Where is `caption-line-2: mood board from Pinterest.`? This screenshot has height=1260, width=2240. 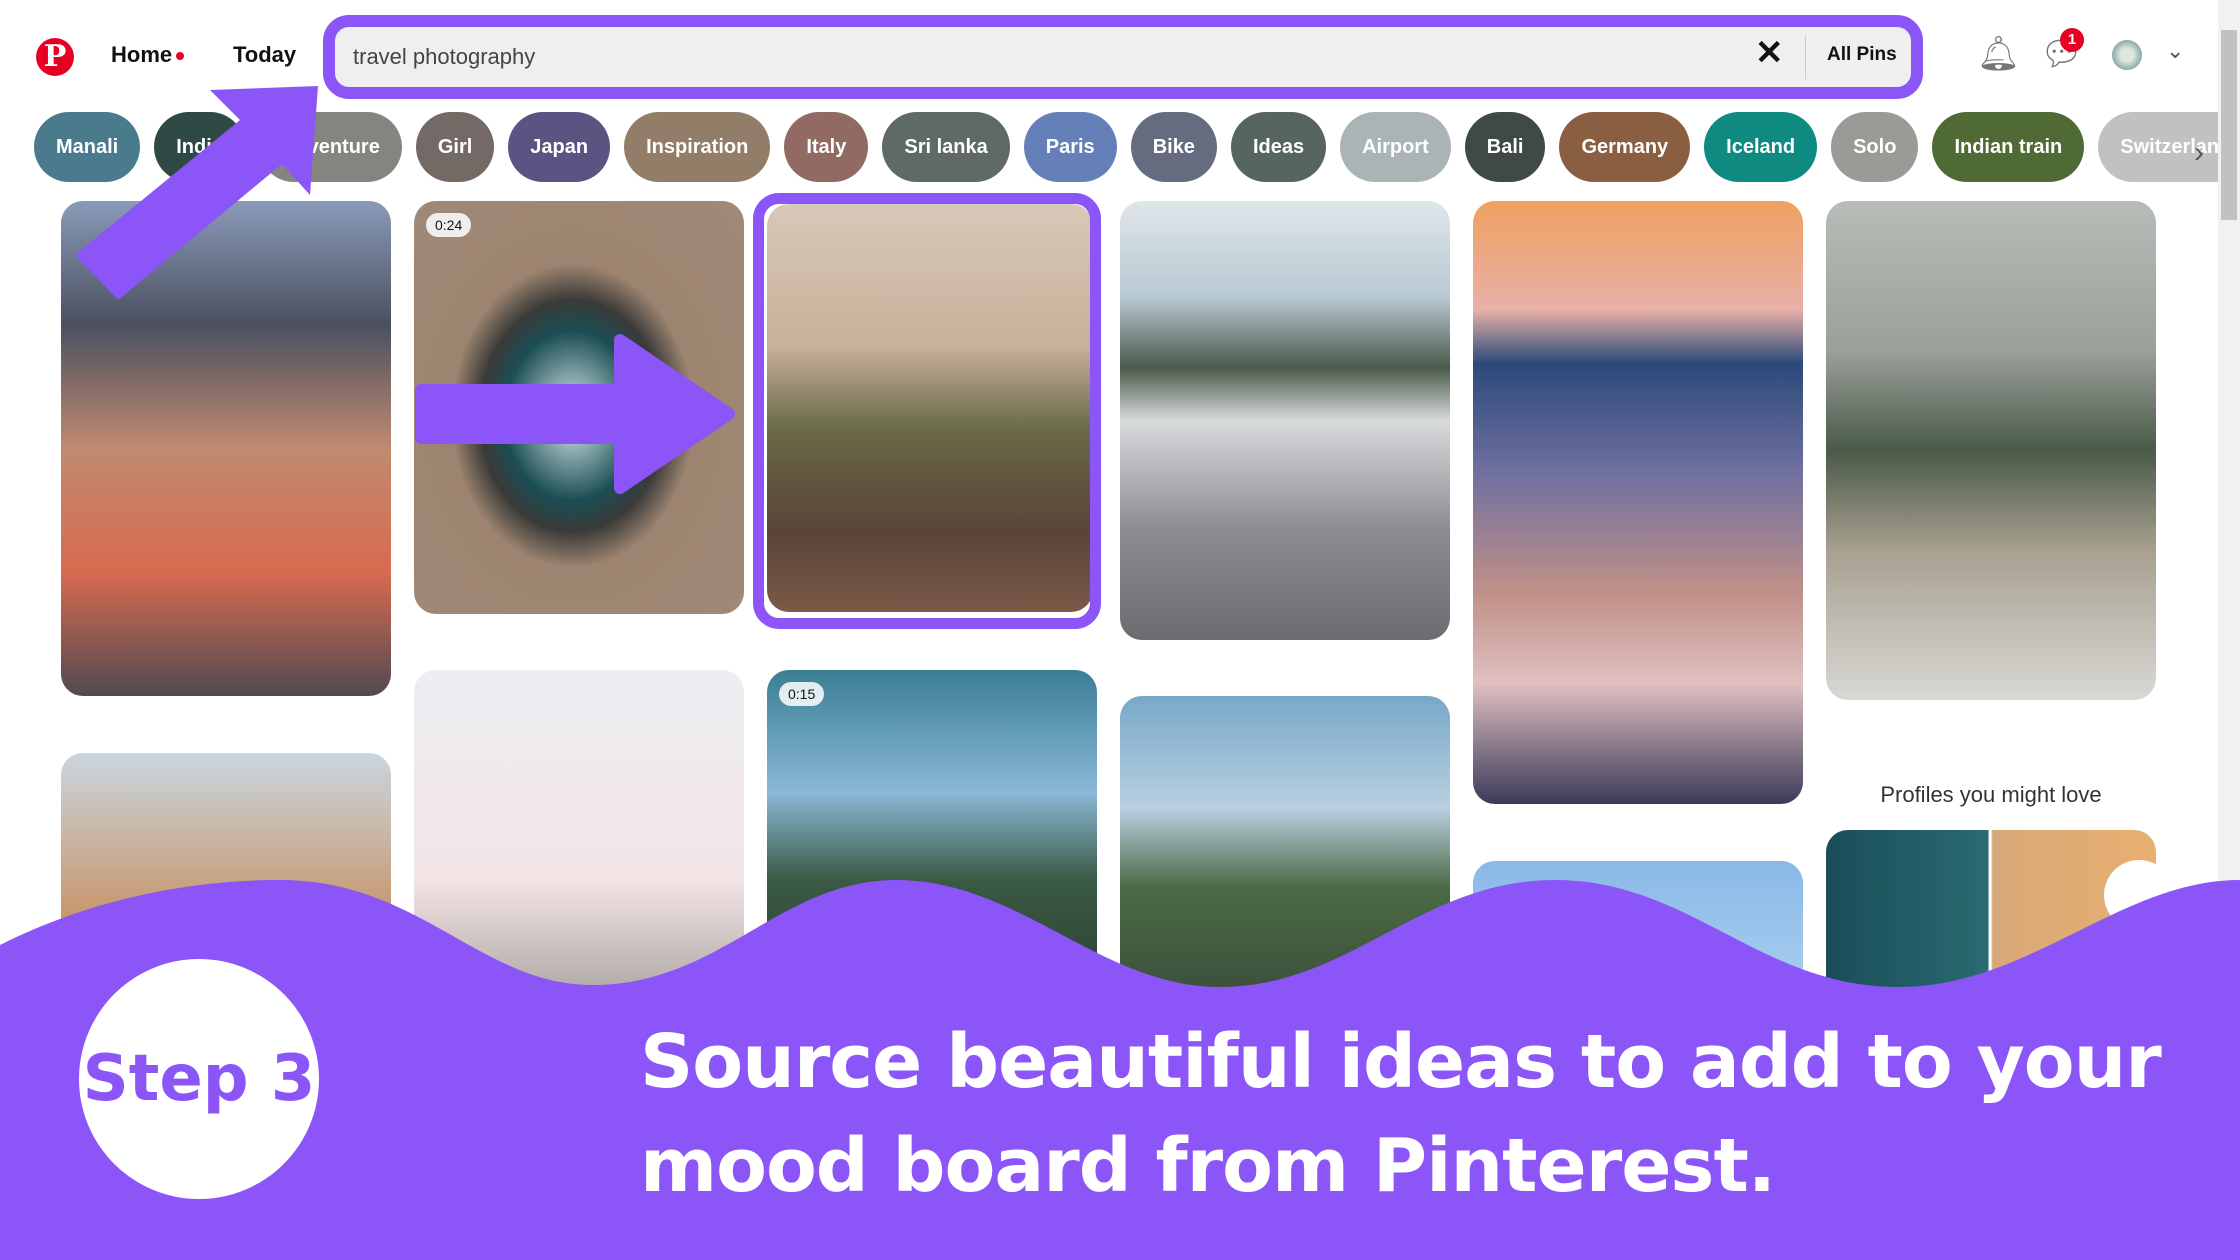 caption-line-2: mood board from Pinterest. is located at coordinates (1208, 1166).